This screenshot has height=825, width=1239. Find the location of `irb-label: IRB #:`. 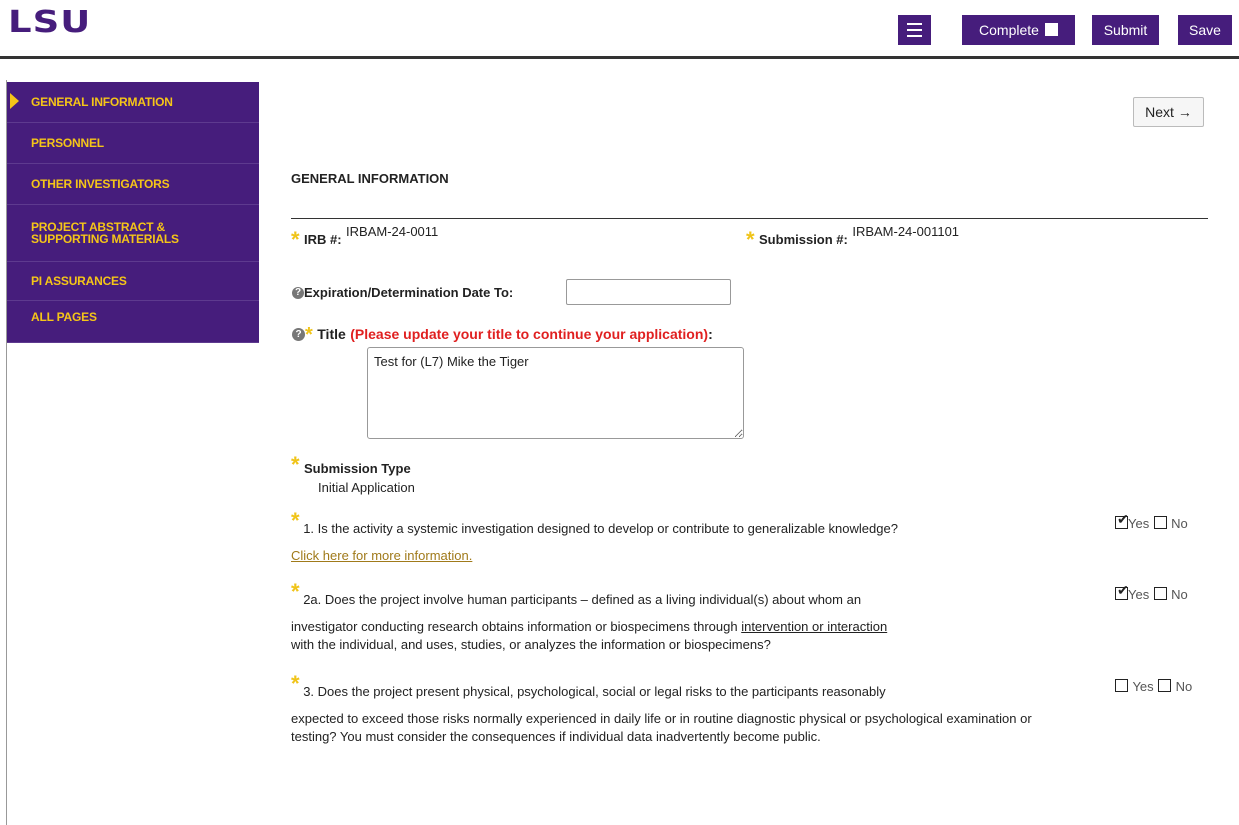

irb-label: IRB #: is located at coordinates (323, 239).